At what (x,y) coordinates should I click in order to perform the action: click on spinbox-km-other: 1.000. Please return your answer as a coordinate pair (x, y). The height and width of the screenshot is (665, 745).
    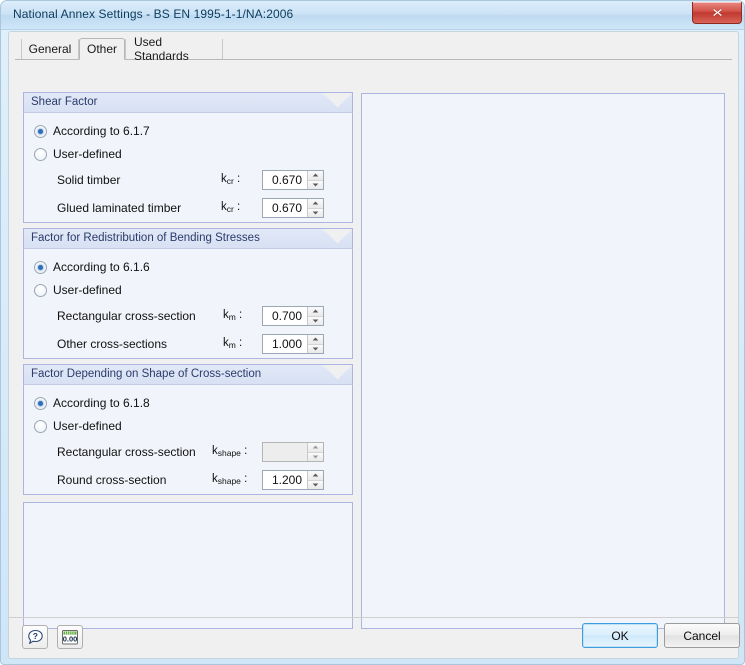
    Looking at the image, I should click on (293, 344).